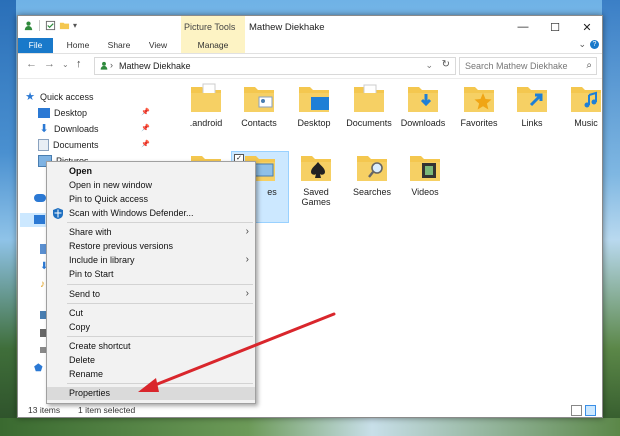 Image resolution: width=620 pixels, height=436 pixels. I want to click on tab-view: View, so click(158, 45).